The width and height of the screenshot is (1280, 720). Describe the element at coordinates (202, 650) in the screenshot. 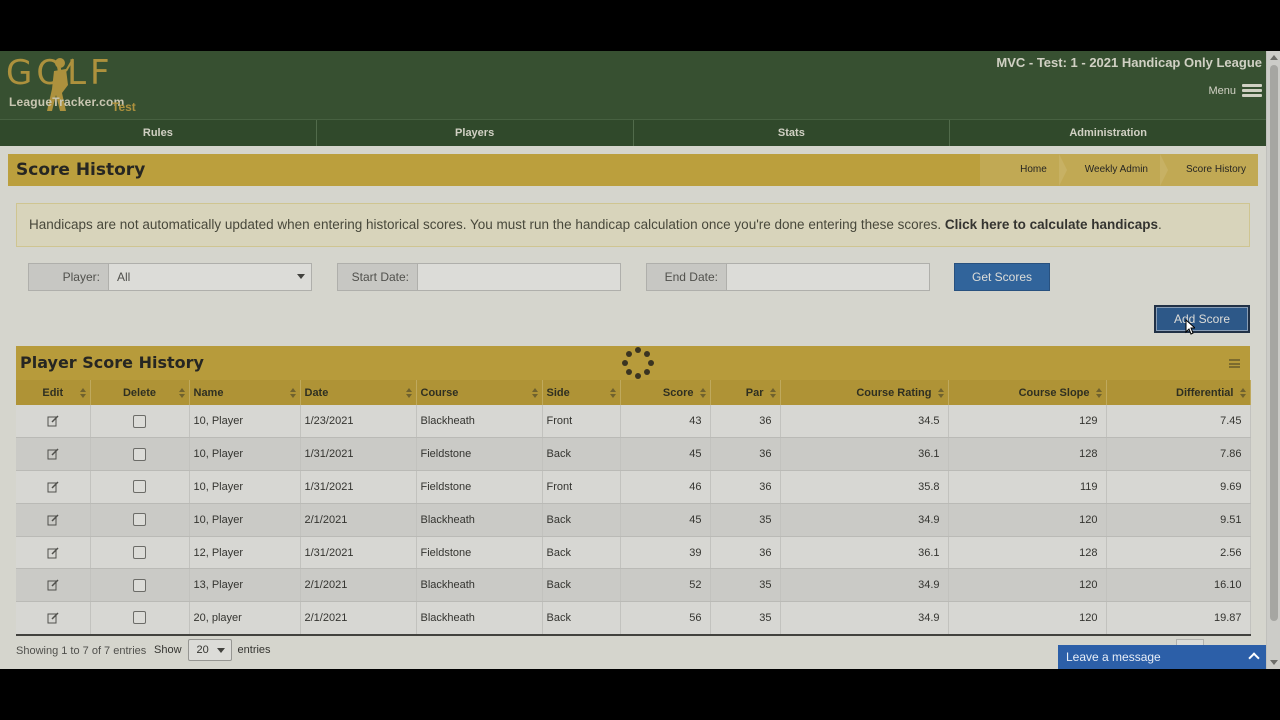

I see `page-length-value: 20` at that location.